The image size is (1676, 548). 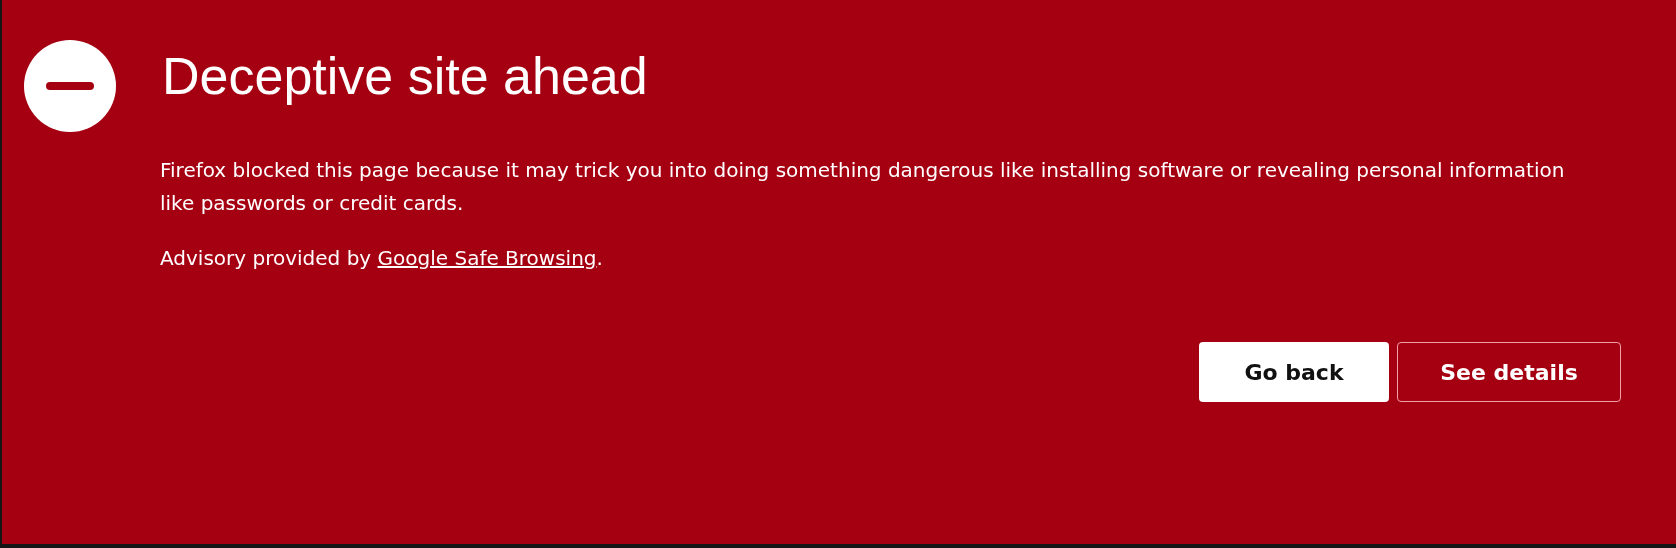 I want to click on page-title: Deceptive site ahead, so click(x=405, y=76).